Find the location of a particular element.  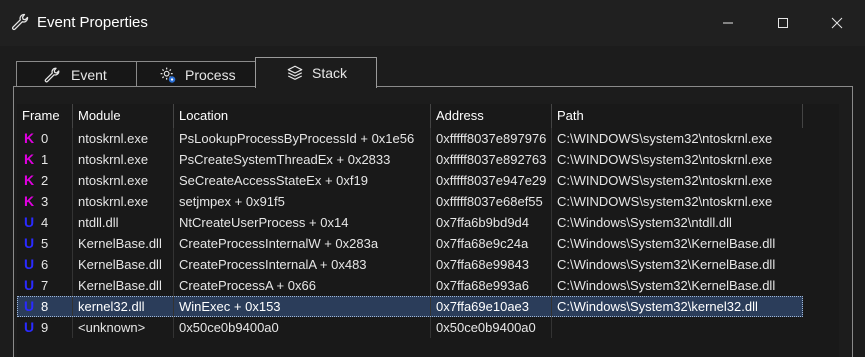

frame-number: 3 is located at coordinates (45, 201).